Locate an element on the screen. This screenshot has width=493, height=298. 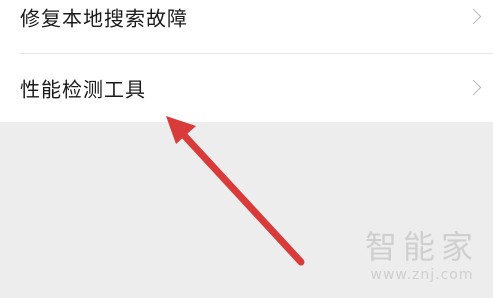
list-item-repair-local-search: 修复本地搜索故障 is located at coordinates (246, 21).